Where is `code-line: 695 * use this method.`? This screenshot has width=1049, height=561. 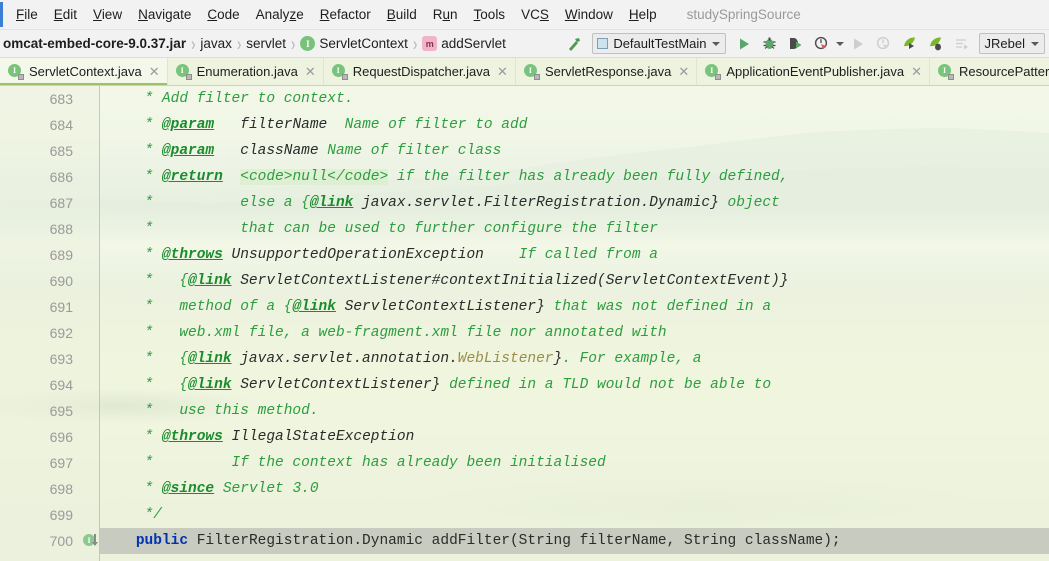 code-line: 695 * use this method. is located at coordinates (524, 411).